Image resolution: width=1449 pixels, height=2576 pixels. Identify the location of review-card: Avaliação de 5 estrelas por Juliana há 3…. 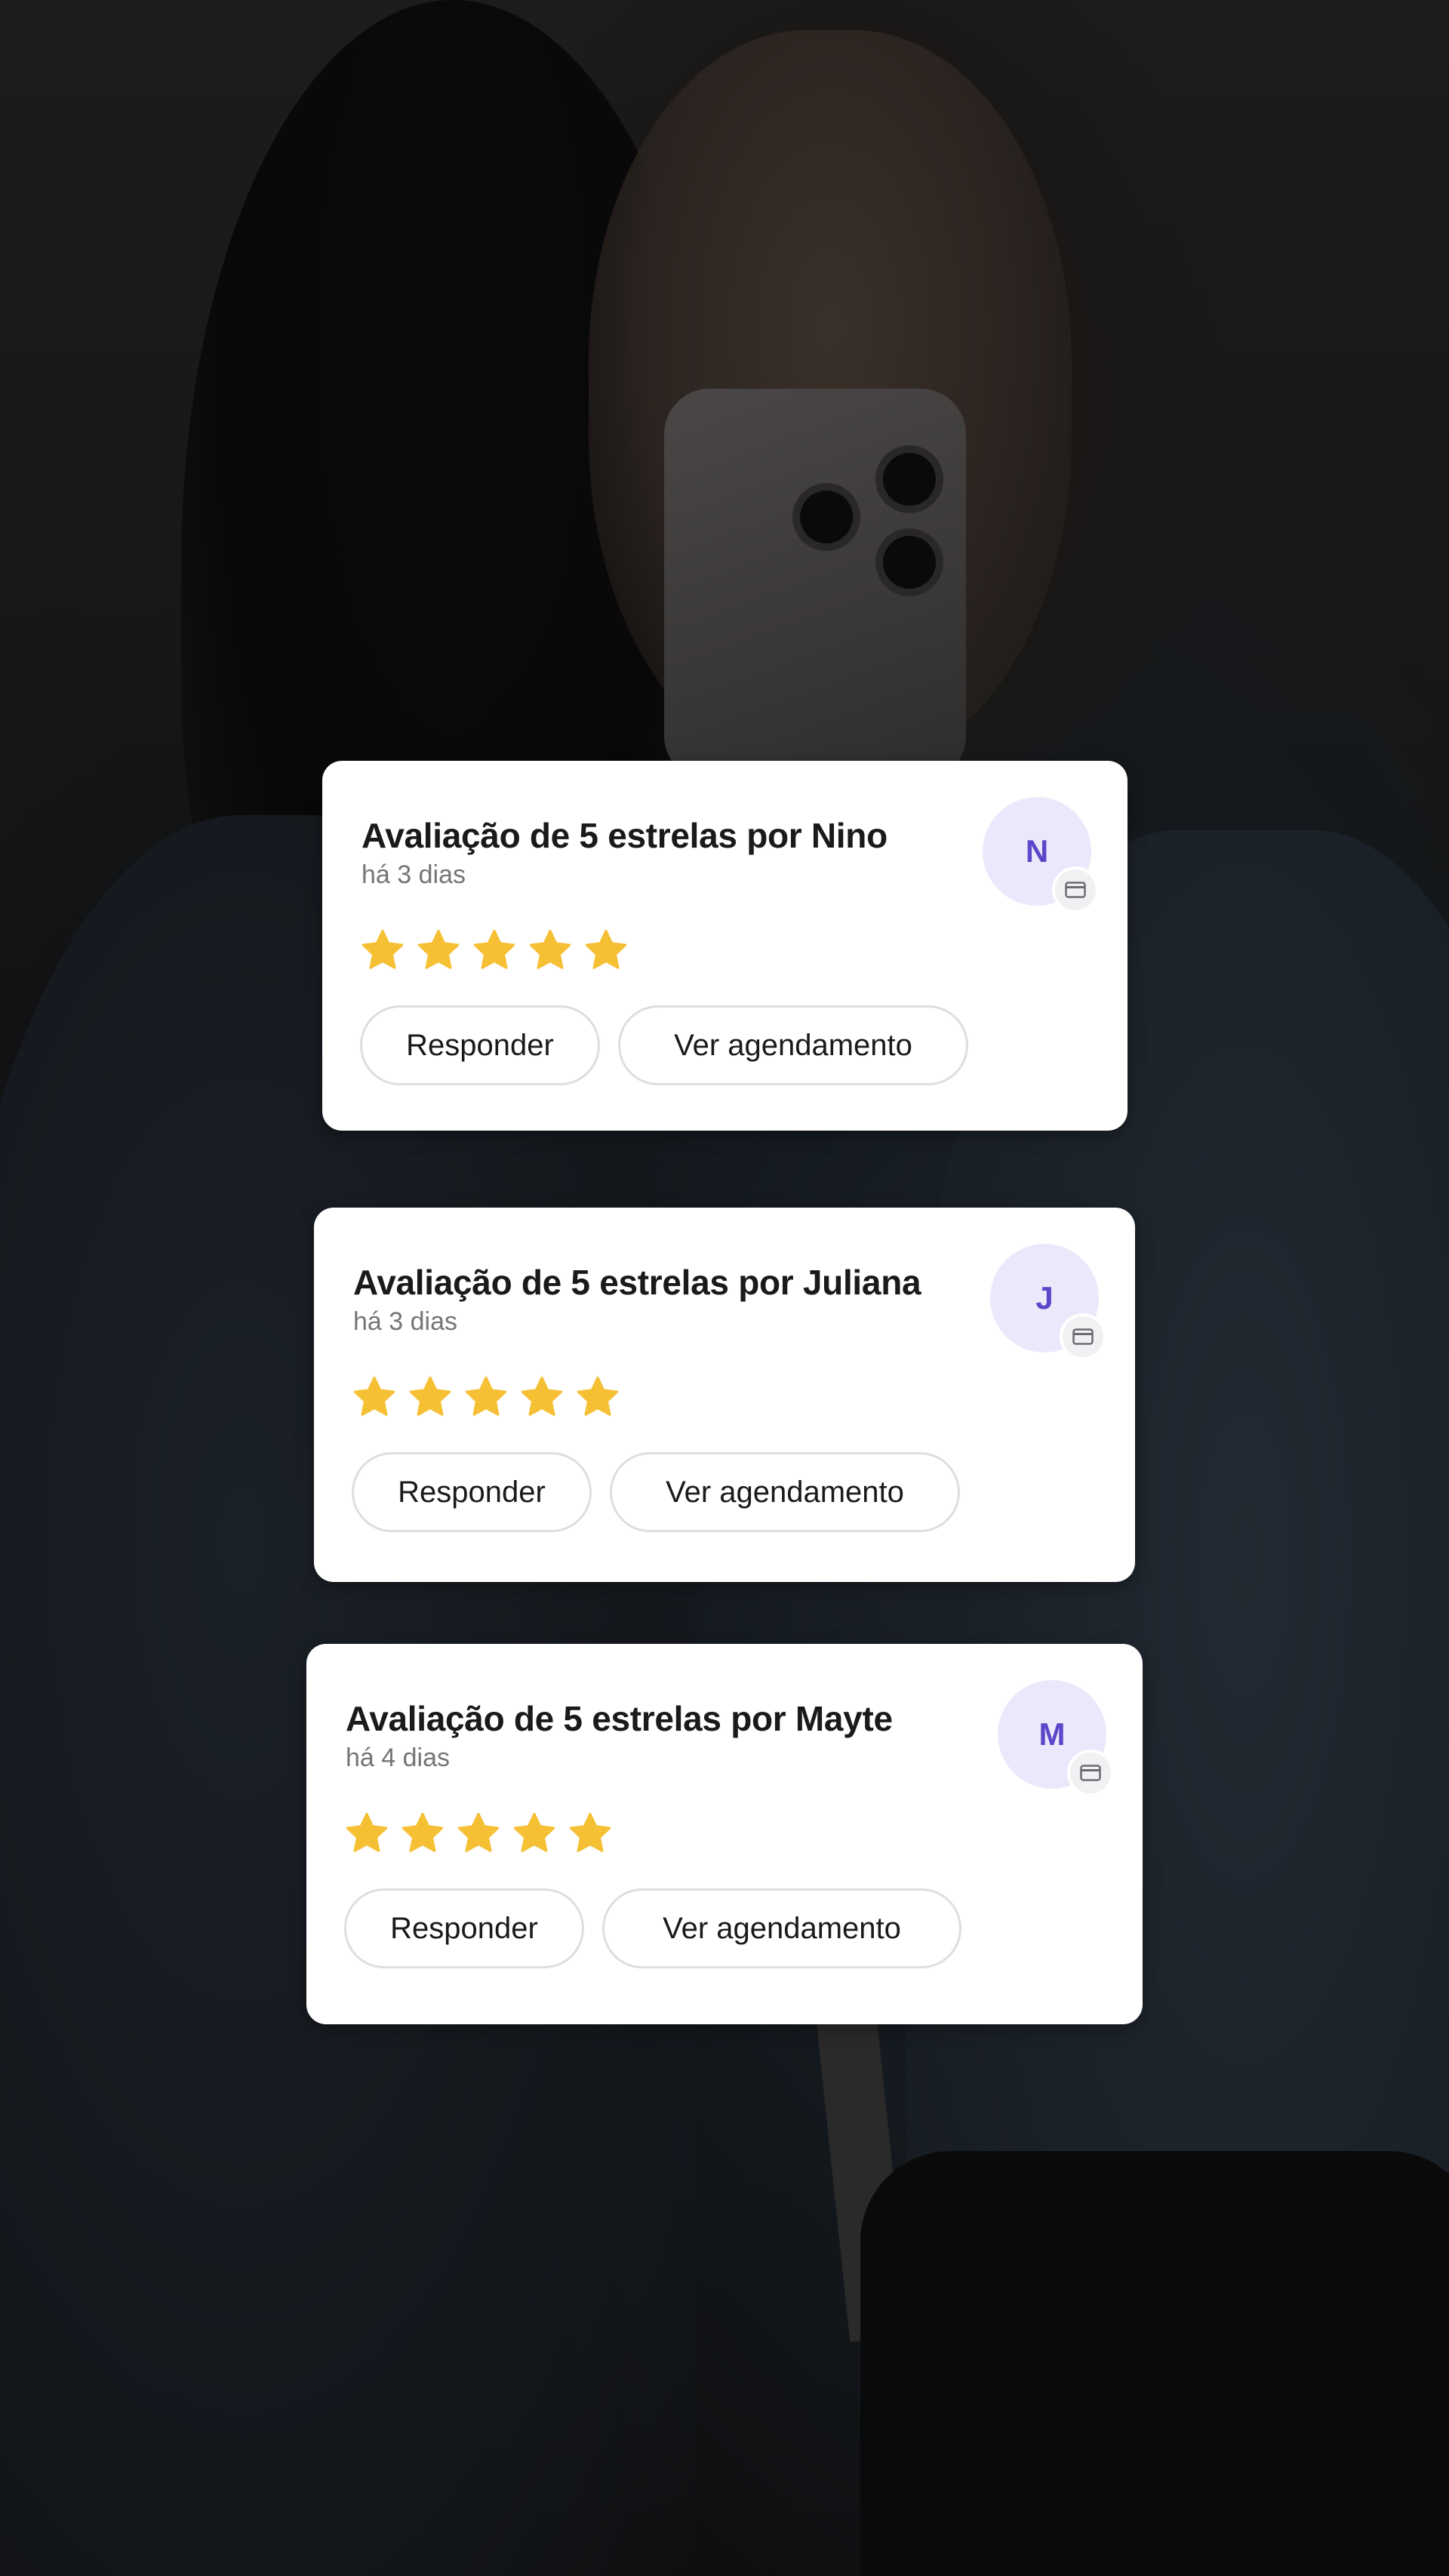
(724, 1395).